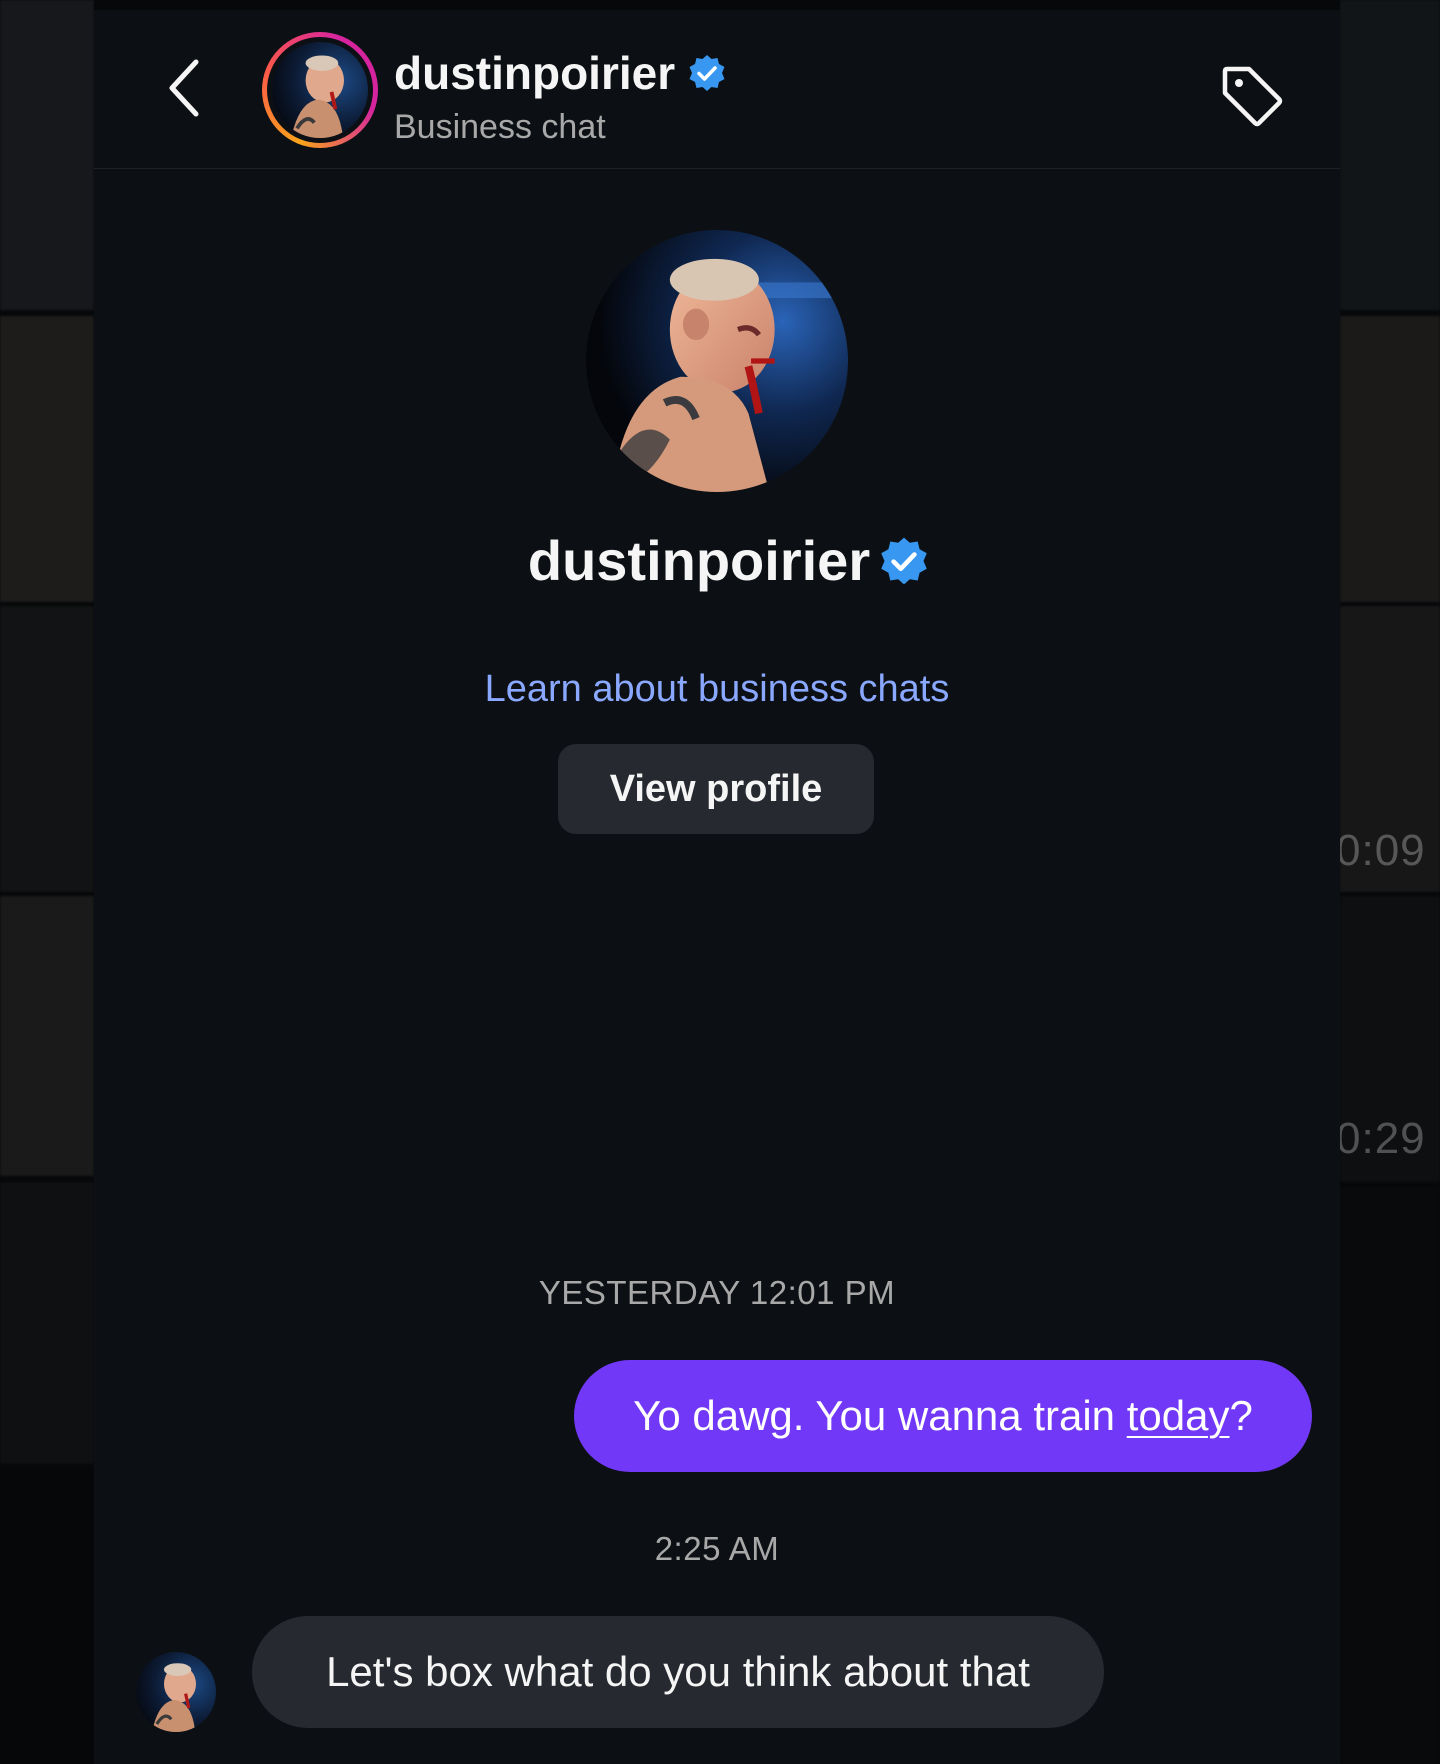 This screenshot has width=1440, height=1764. What do you see at coordinates (176, 1692) in the screenshot?
I see `sender-avatar` at bounding box center [176, 1692].